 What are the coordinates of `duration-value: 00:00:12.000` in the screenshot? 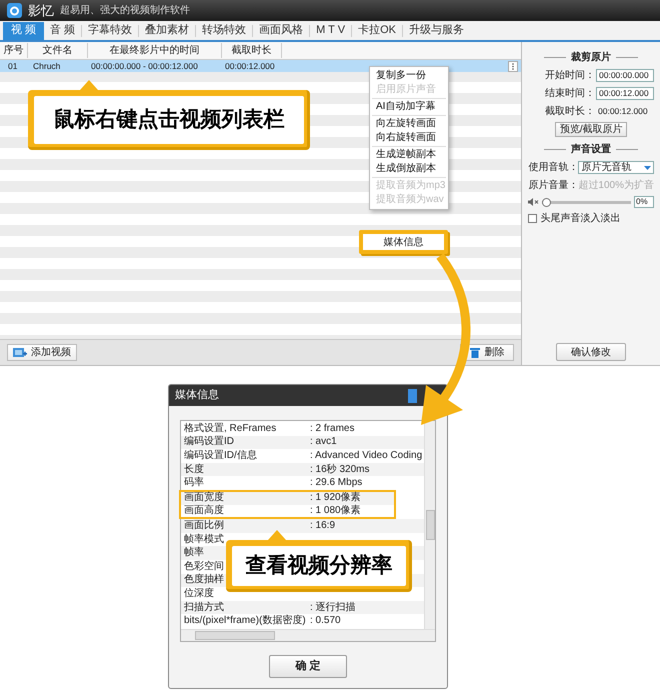 It's located at (623, 111).